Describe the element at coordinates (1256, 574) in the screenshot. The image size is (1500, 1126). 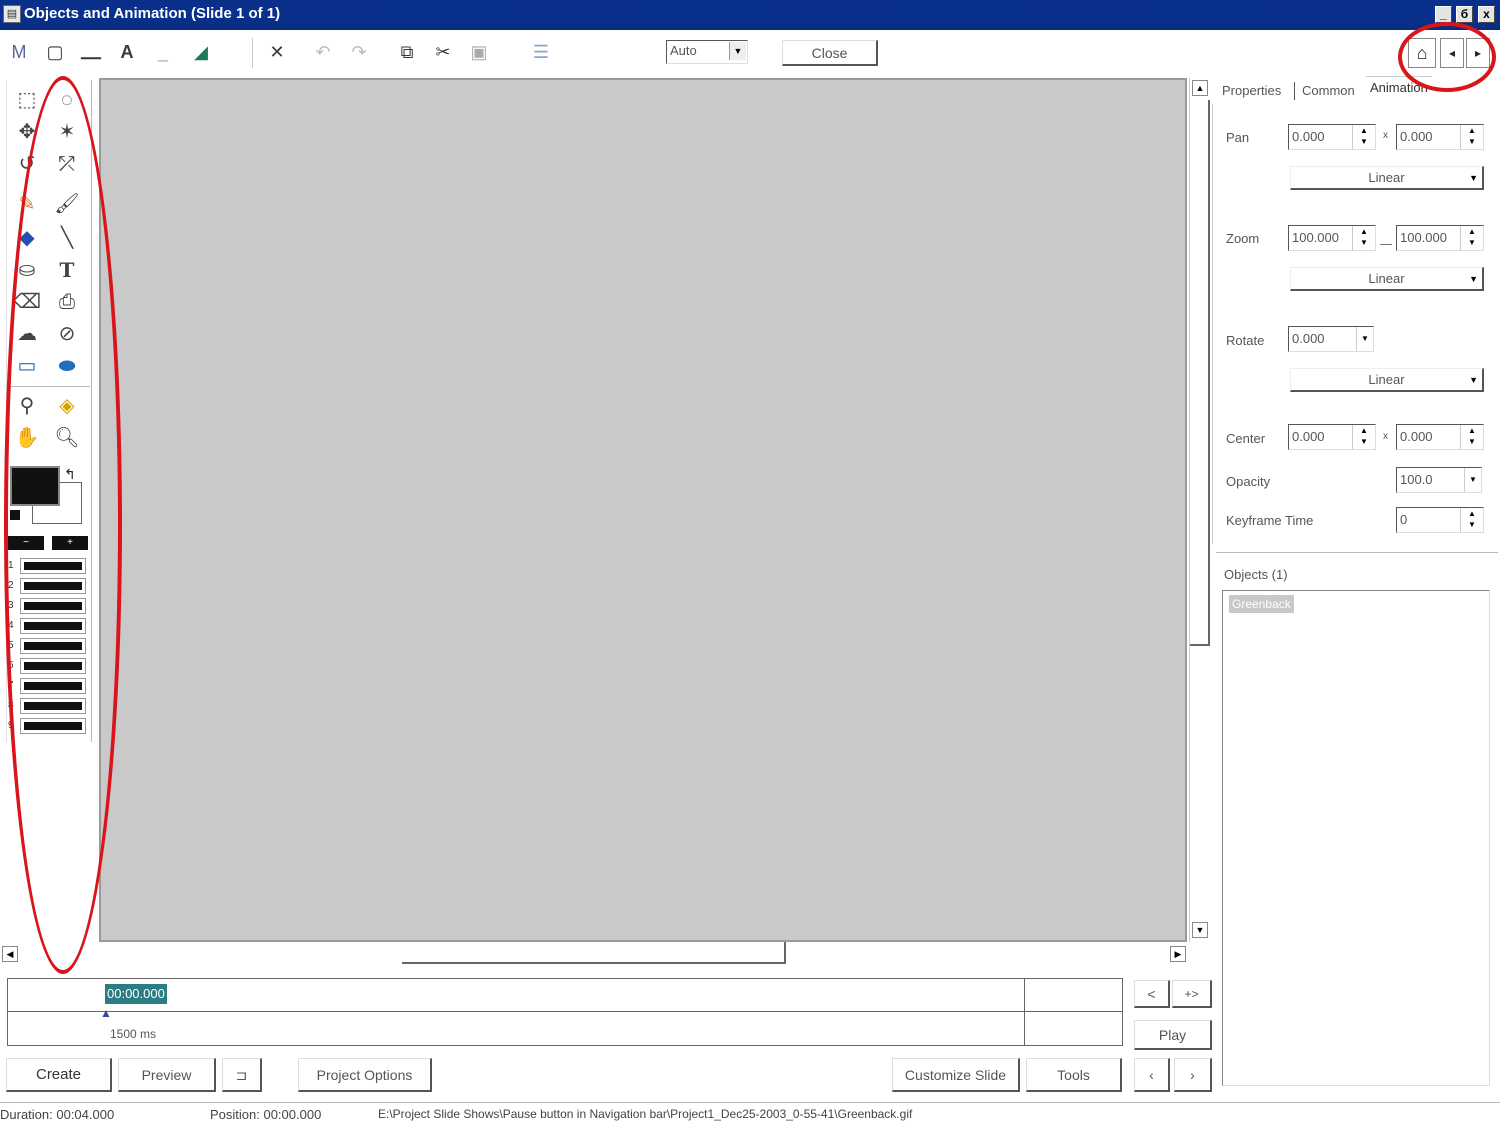
I see `objects-header: Objects (1)` at that location.